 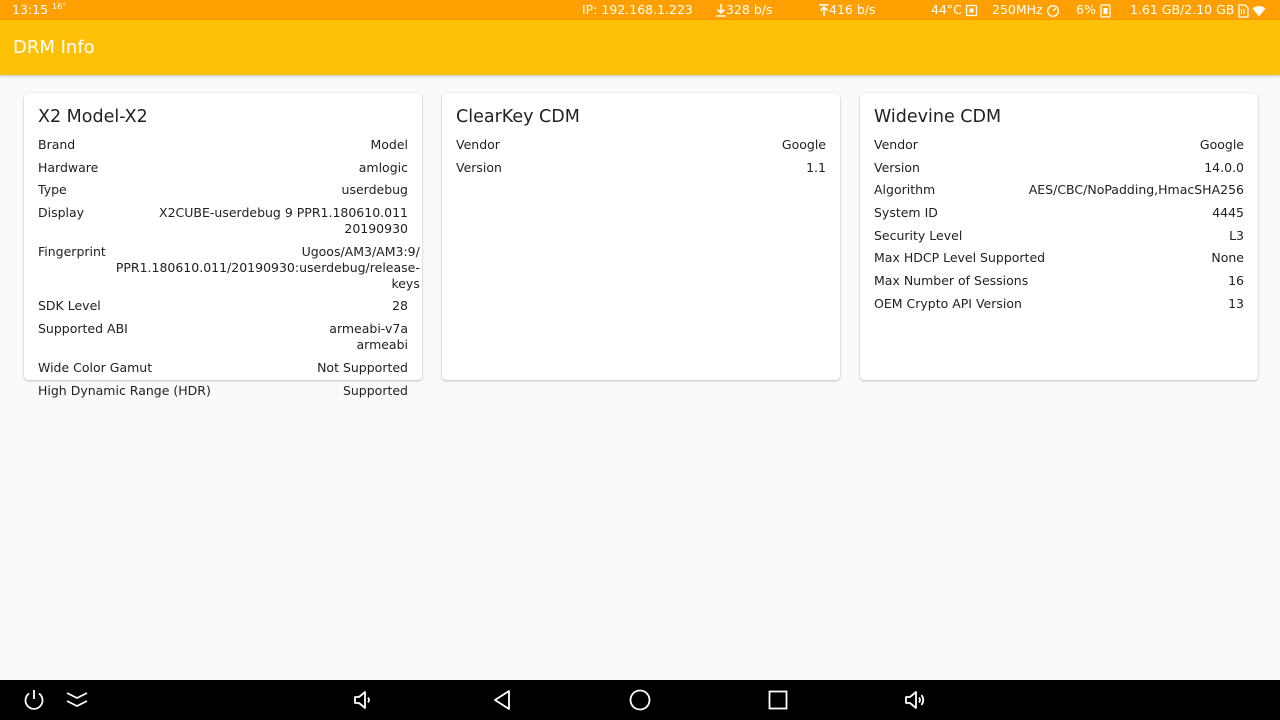 I want to click on row-value-line: amlogic, so click(x=383, y=167).